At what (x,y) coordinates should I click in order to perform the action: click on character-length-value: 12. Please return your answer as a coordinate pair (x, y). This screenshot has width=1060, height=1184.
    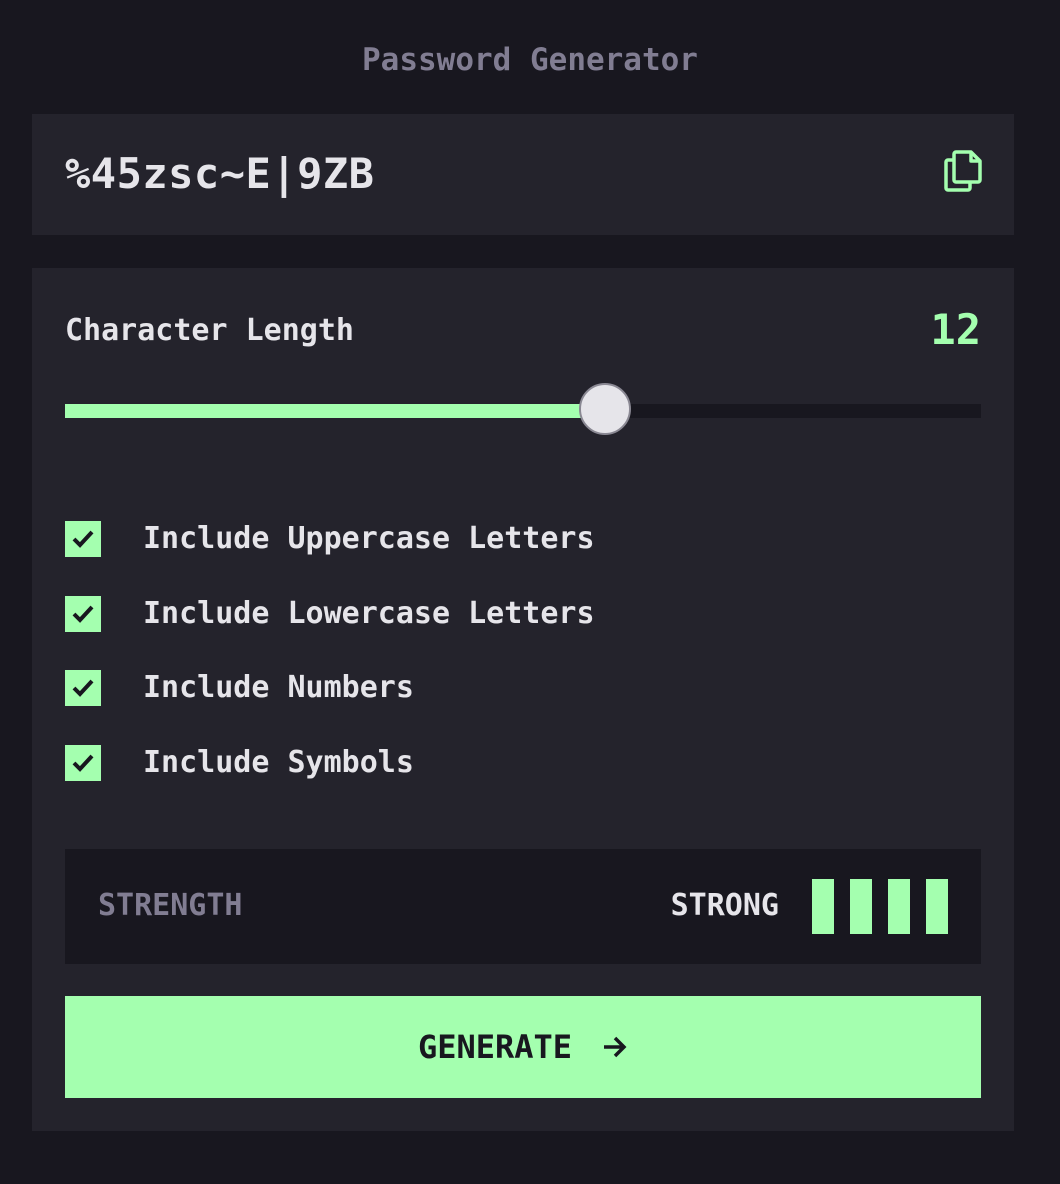
    Looking at the image, I should click on (955, 329).